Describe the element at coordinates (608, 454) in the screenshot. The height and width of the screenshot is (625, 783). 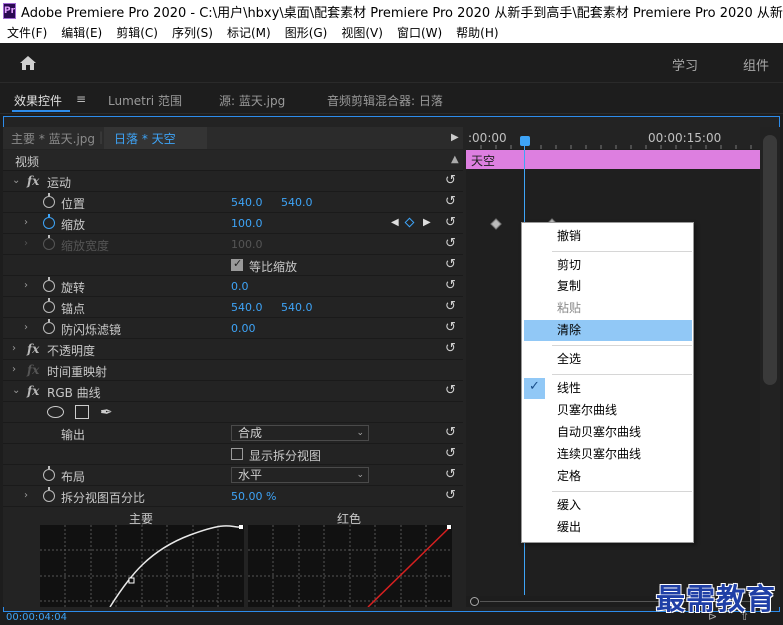
I see `menu-item-continuous-bezier: 连续贝塞尔曲线` at that location.